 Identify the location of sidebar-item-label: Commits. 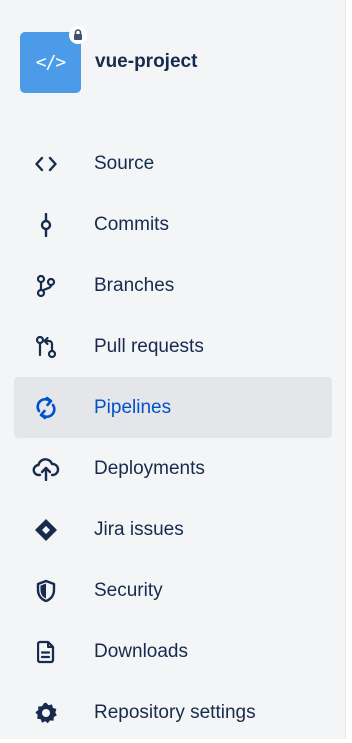
(131, 224).